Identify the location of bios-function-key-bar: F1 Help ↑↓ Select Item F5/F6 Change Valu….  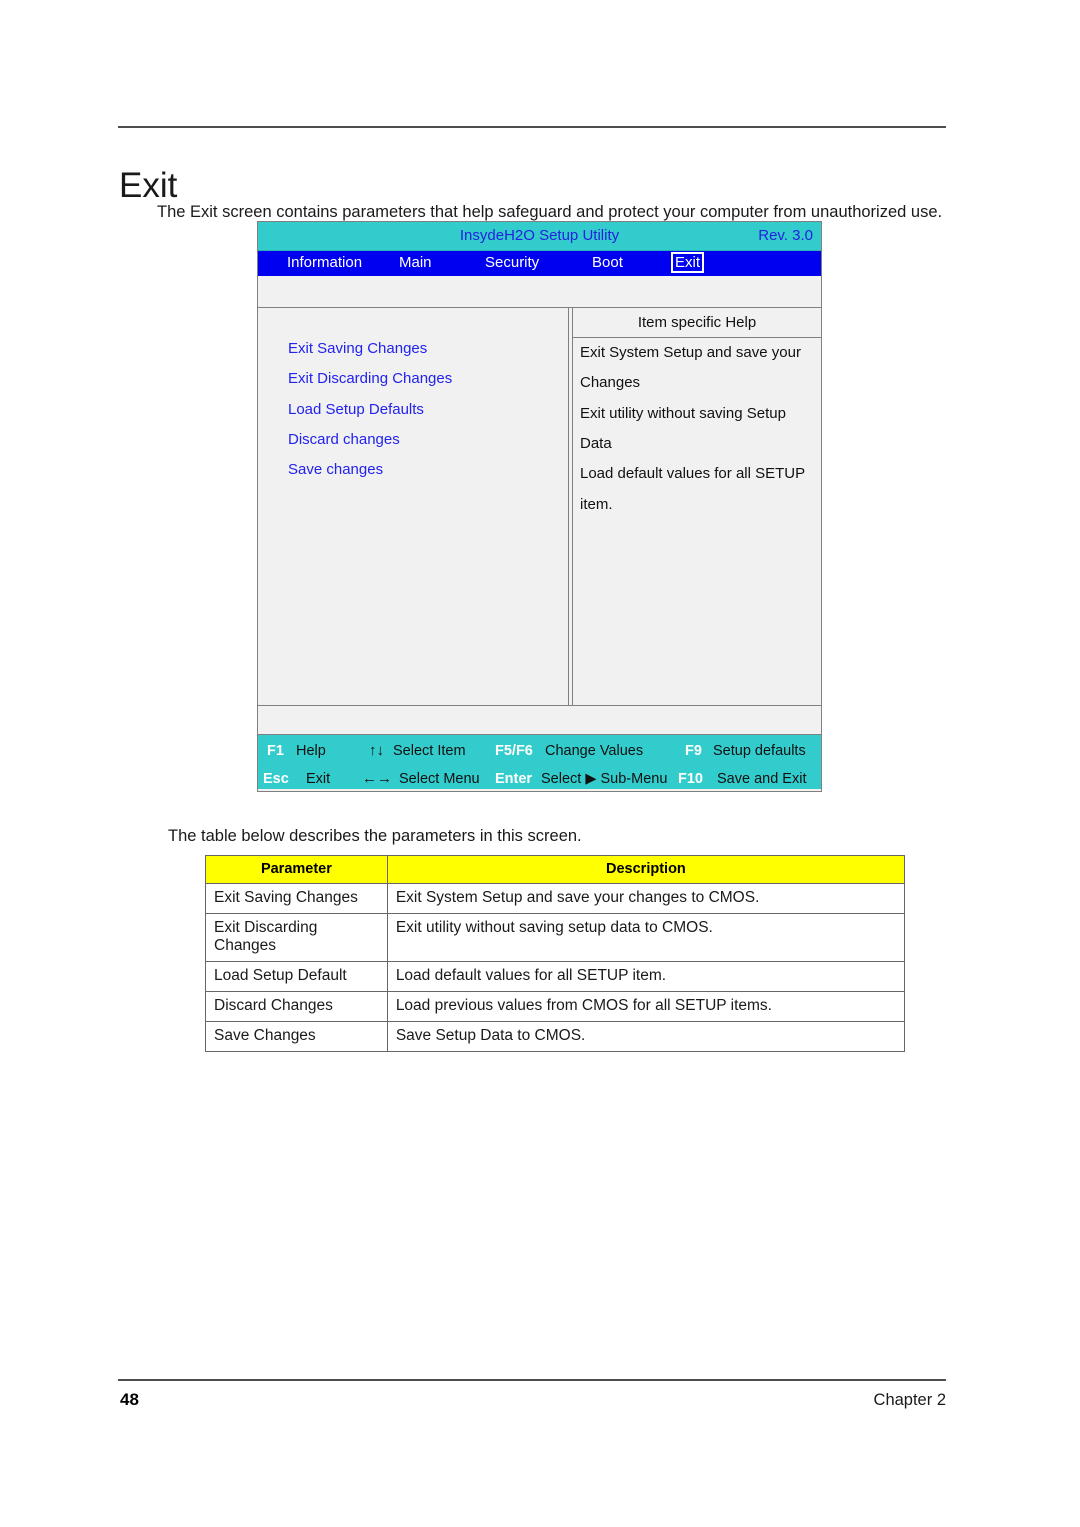
(539, 762).